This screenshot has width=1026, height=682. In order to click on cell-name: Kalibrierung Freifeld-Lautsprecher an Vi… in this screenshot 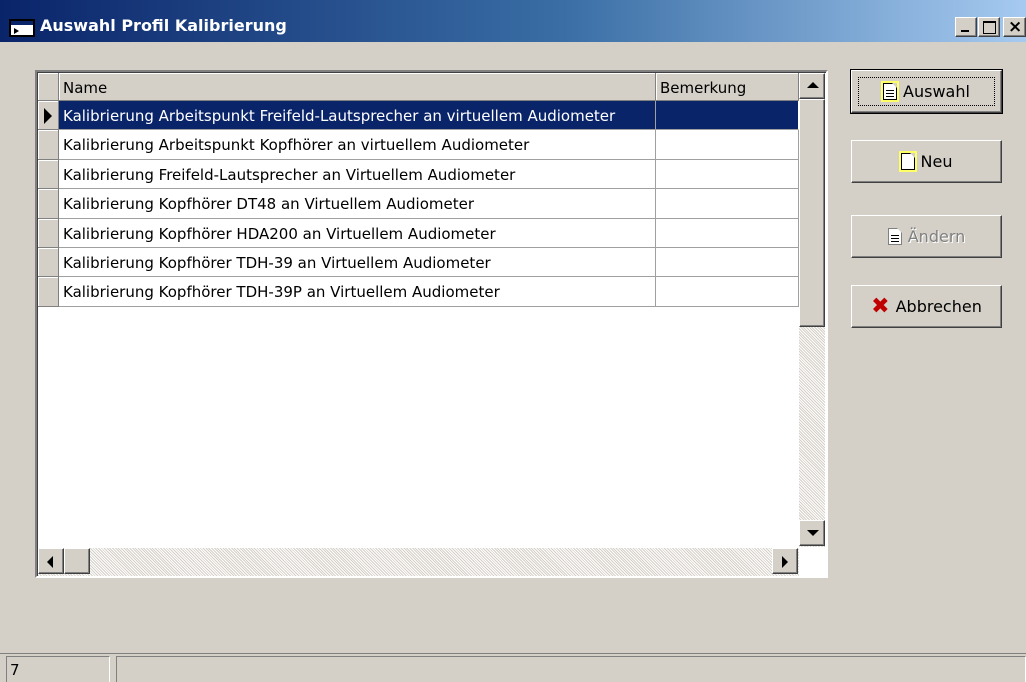, I will do `click(357, 174)`.